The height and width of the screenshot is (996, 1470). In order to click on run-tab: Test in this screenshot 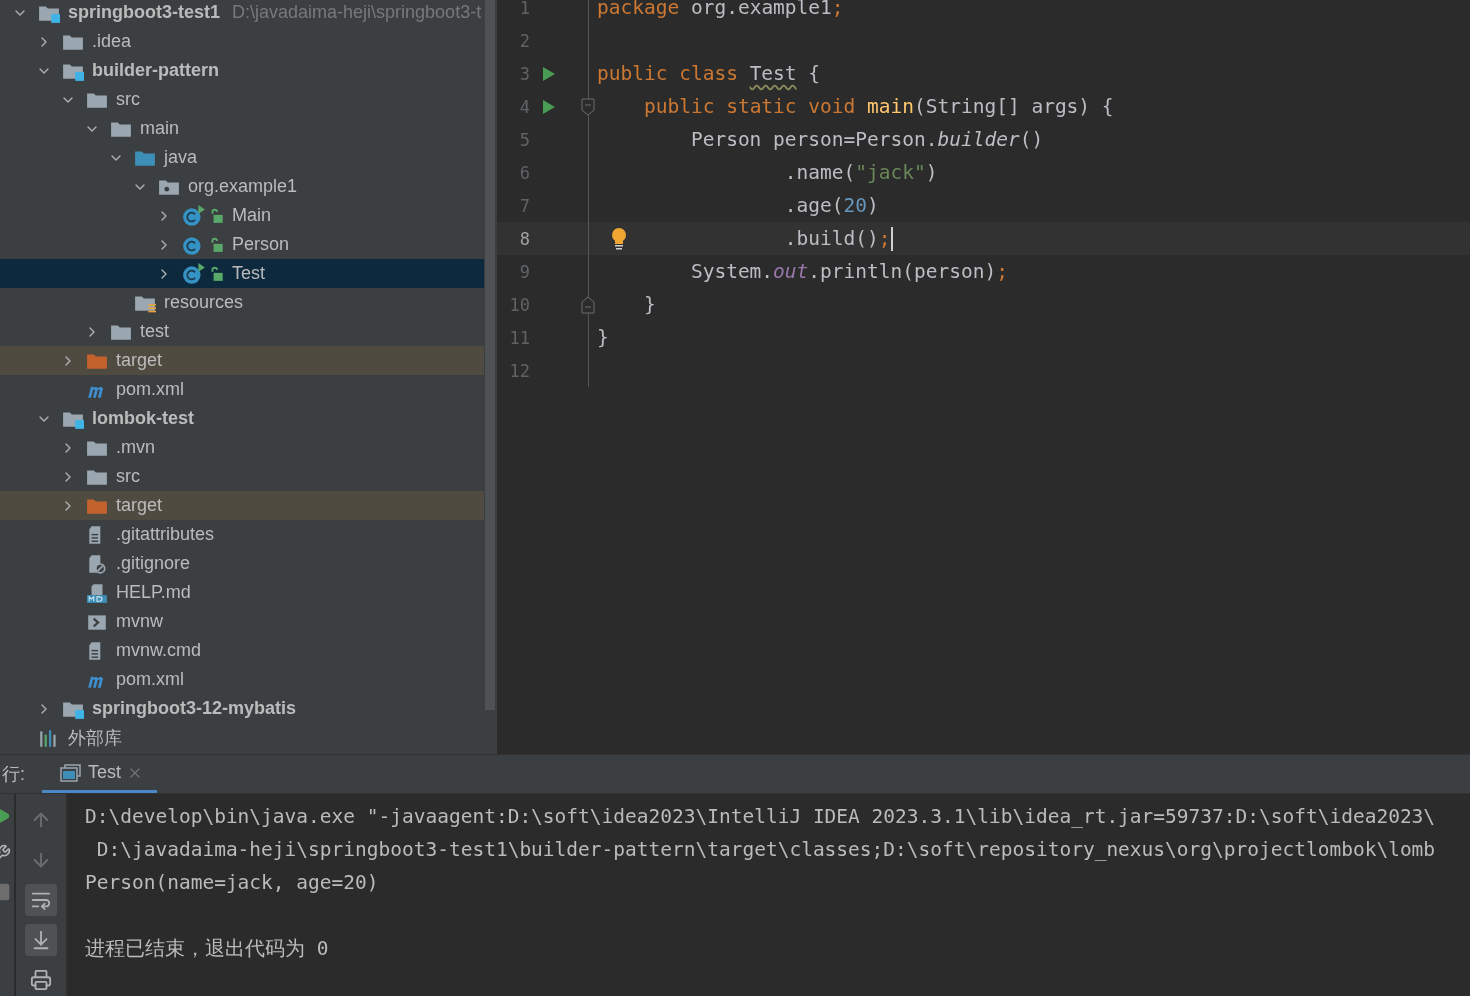, I will do `click(99, 774)`.